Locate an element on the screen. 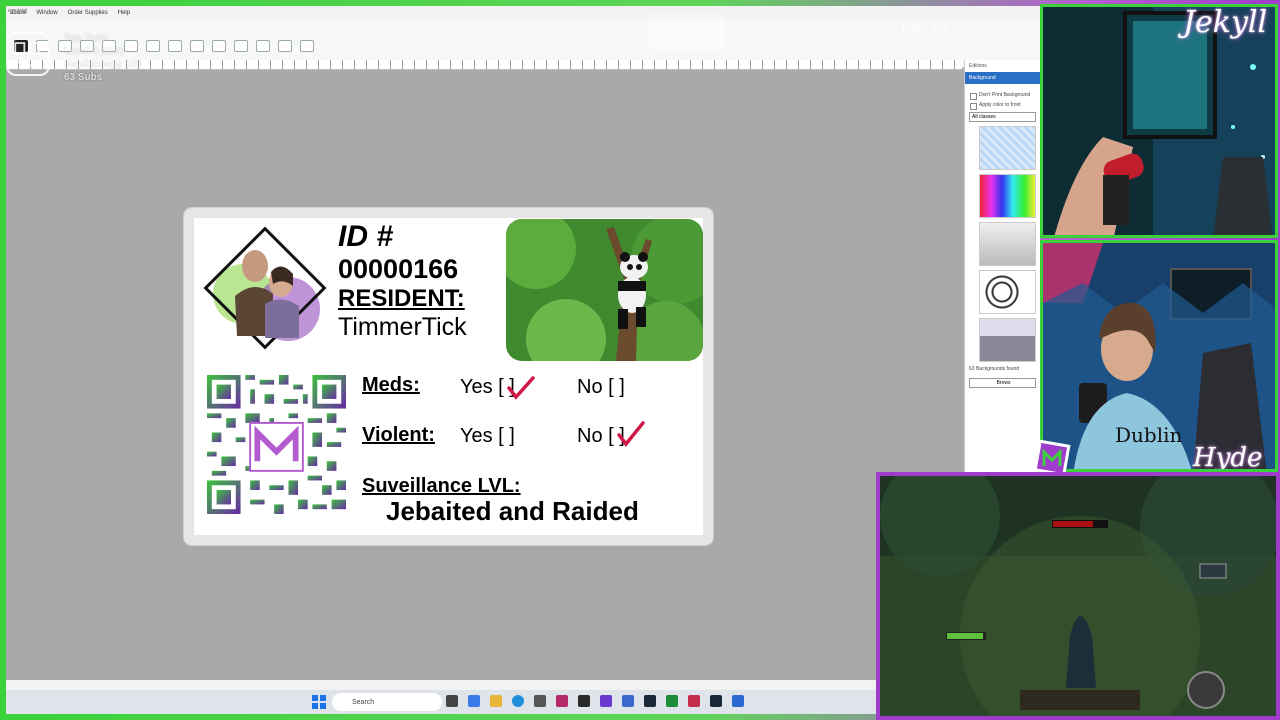 The width and height of the screenshot is (1280, 720). windows-start-icon is located at coordinates (319, 702).